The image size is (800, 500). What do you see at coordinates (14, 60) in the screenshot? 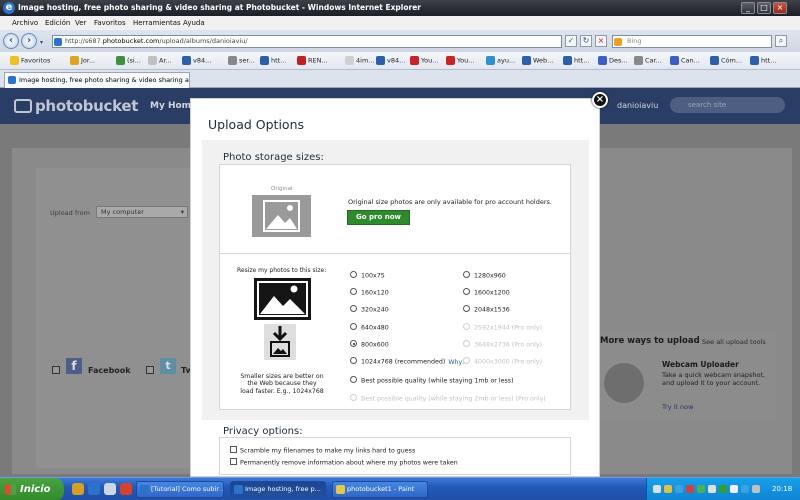
I see `star-icon` at bounding box center [14, 60].